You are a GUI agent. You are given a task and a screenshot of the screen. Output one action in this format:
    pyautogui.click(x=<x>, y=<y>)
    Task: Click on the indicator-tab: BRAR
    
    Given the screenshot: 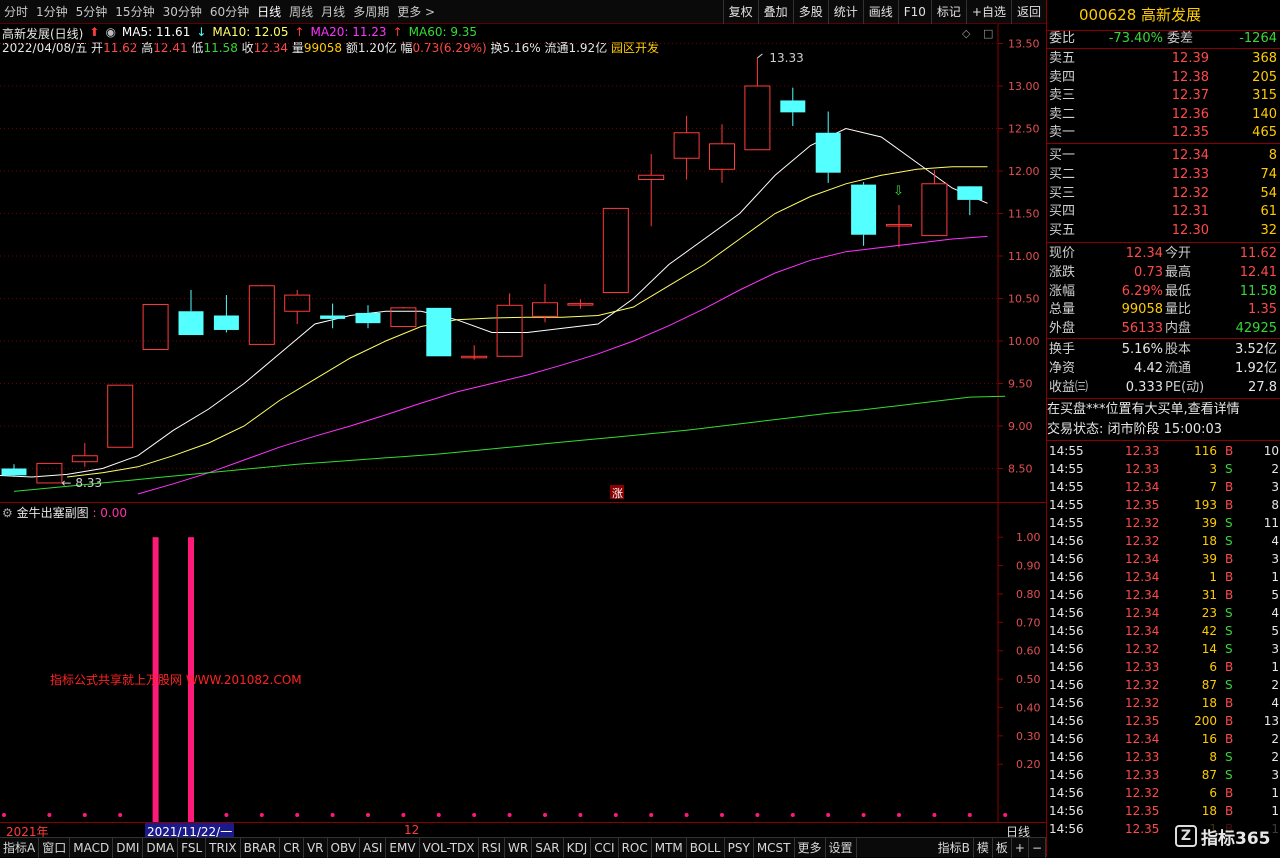 What is the action you would take?
    pyautogui.click(x=261, y=847)
    